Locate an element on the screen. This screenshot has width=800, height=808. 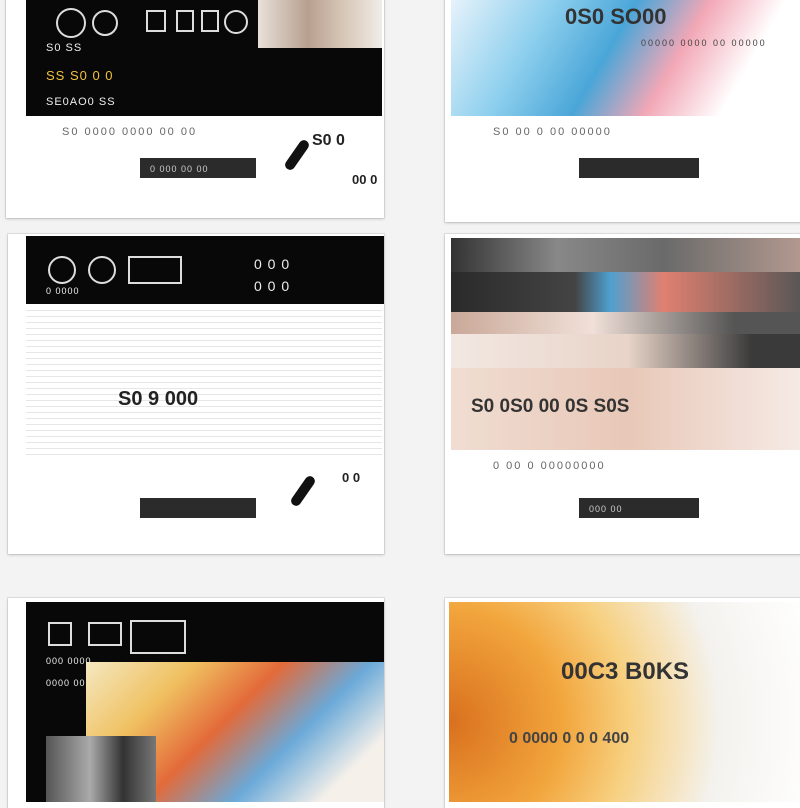
card-6-big-text-2: 0 0000 0 0 0 400 is located at coordinates (569, 738).